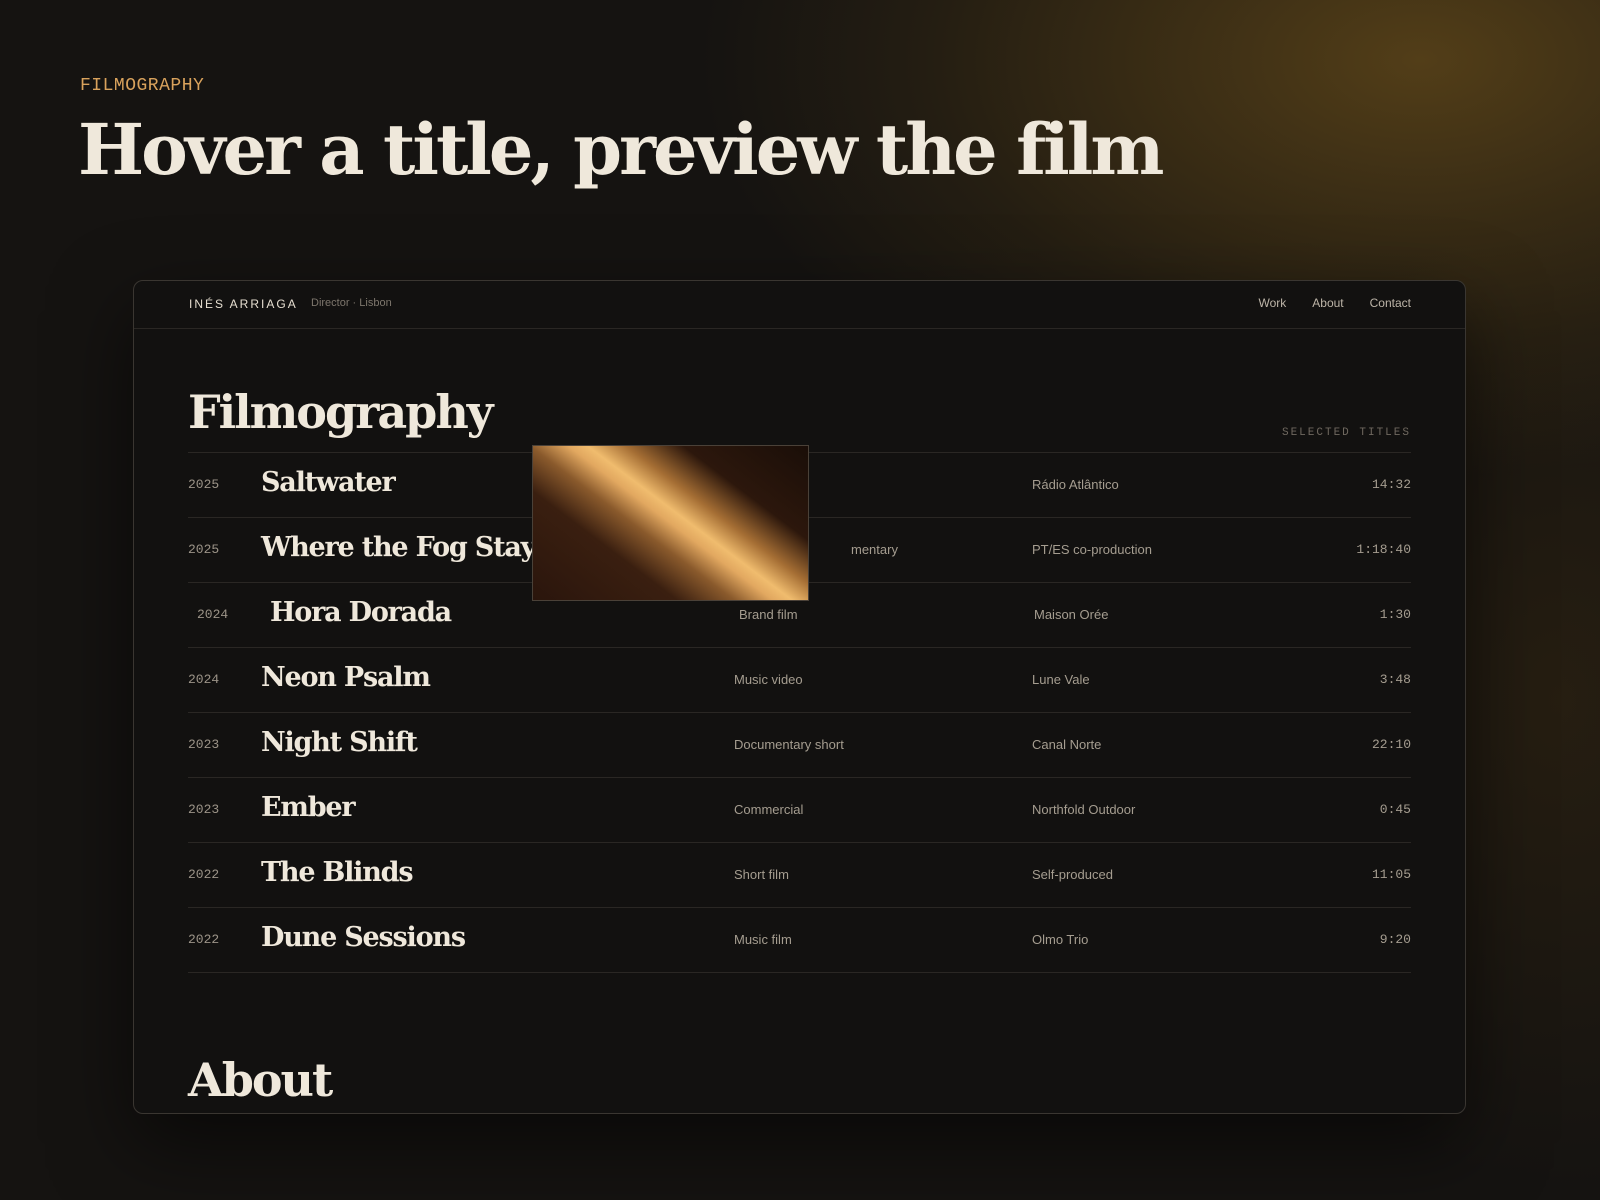  I want to click on brand-name: INÉS ARRIAGA, so click(243, 304).